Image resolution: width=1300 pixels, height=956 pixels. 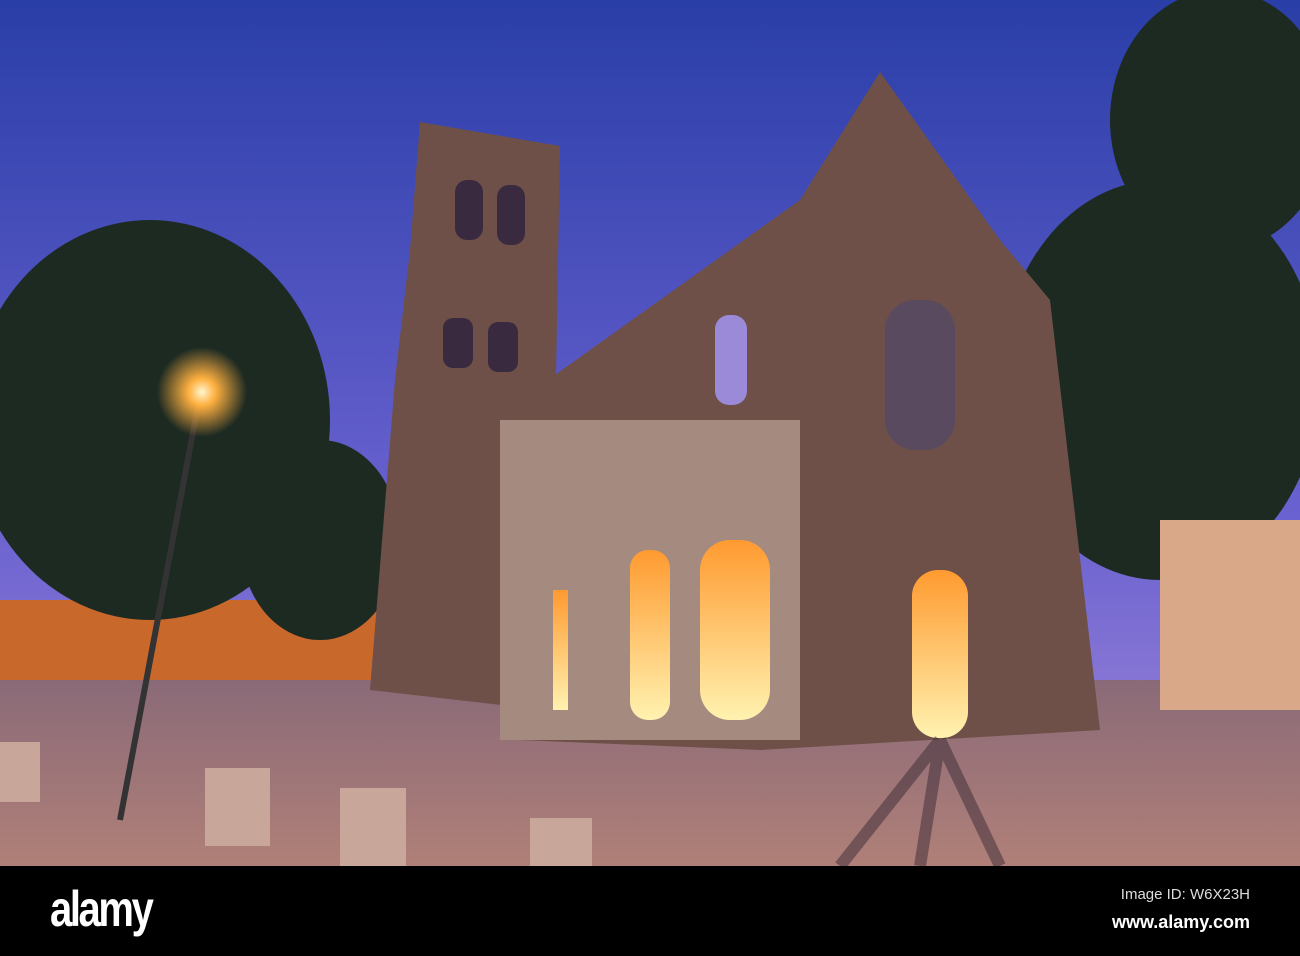 I want to click on image-id: Image ID: W6X23H, so click(x=1185, y=894).